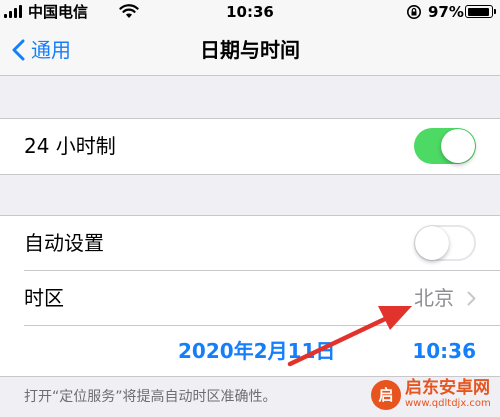 This screenshot has height=417, width=500. I want to click on auto-set-toggle, so click(445, 243).